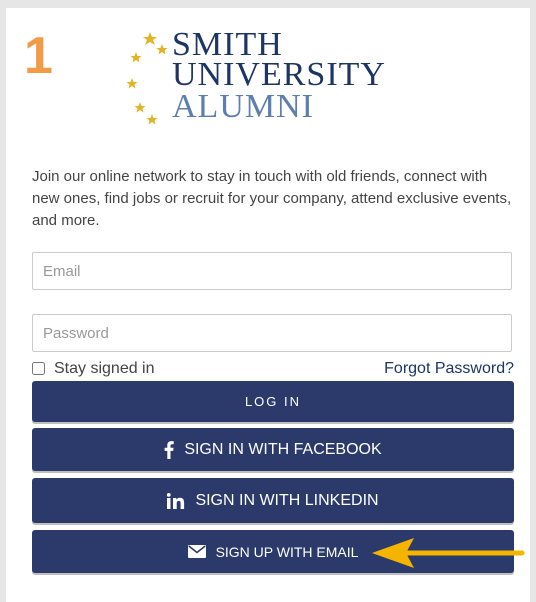 The width and height of the screenshot is (536, 602). I want to click on step-number: 1, so click(38, 56).